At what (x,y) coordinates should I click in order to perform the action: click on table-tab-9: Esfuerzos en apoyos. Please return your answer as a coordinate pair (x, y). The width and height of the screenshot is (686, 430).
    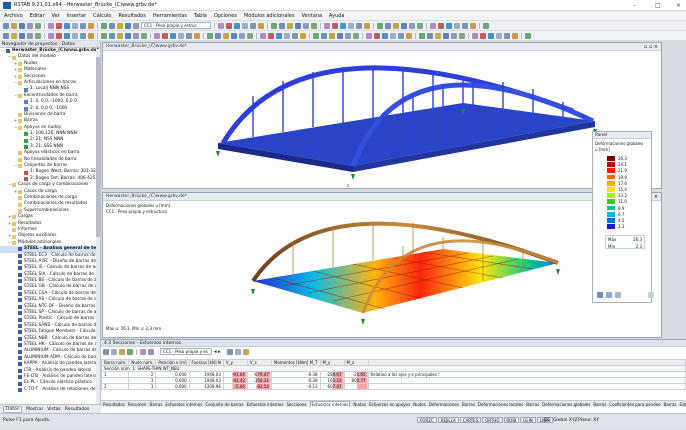
    Looking at the image, I should click on (389, 404).